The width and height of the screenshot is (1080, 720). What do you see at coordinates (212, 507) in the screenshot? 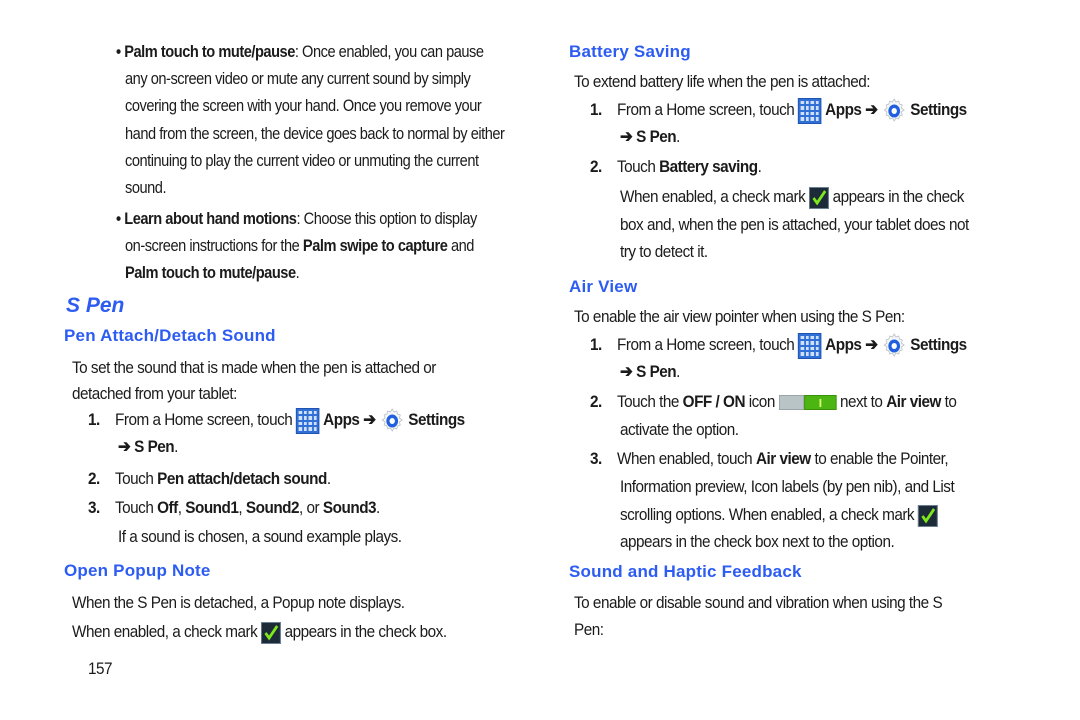
I see `option-sound1: Sound1` at bounding box center [212, 507].